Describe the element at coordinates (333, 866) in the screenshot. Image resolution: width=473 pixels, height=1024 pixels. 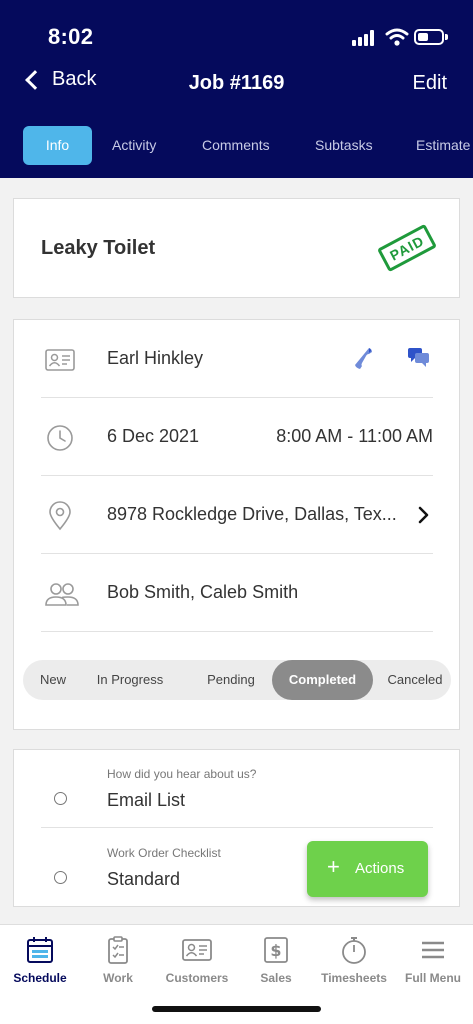
I see `plus-icon: +` at that location.